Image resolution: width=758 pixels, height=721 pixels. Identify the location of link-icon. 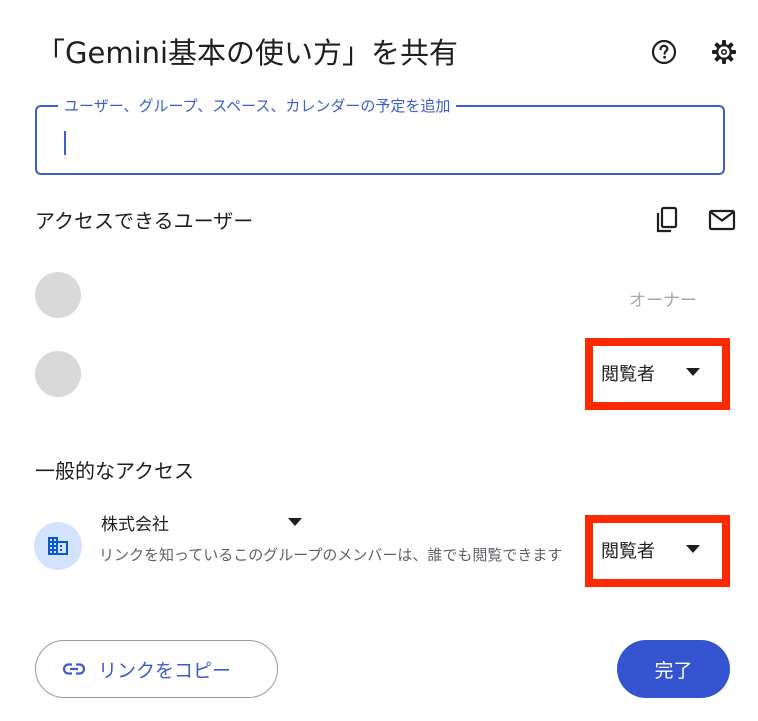
(74, 669).